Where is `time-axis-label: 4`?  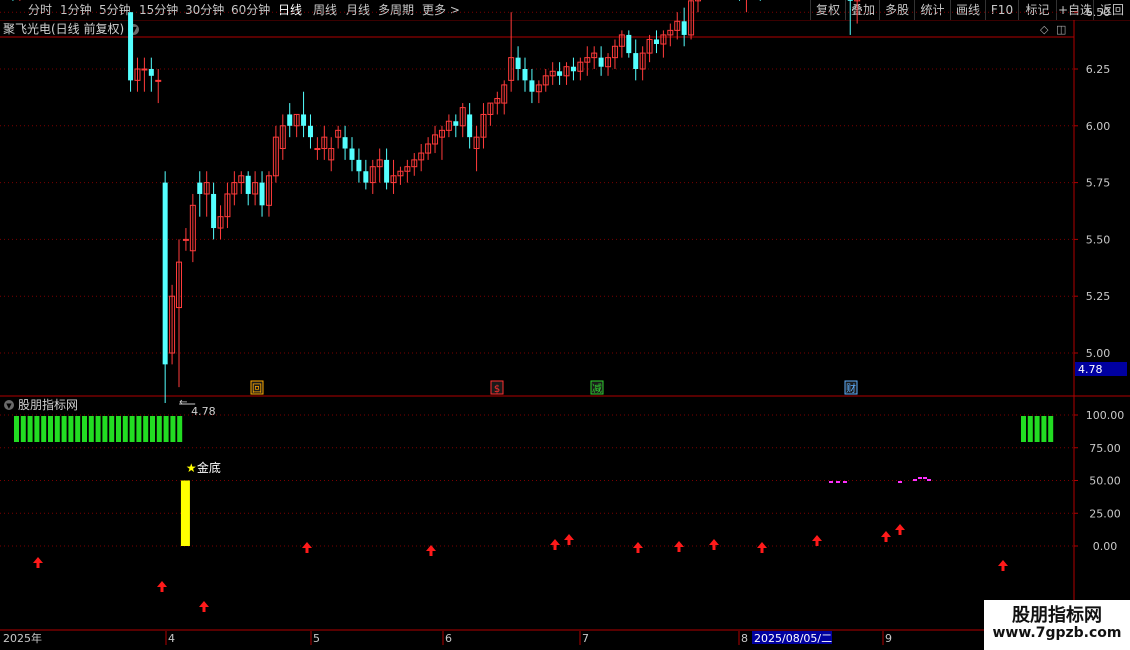
time-axis-label: 4 is located at coordinates (171, 638).